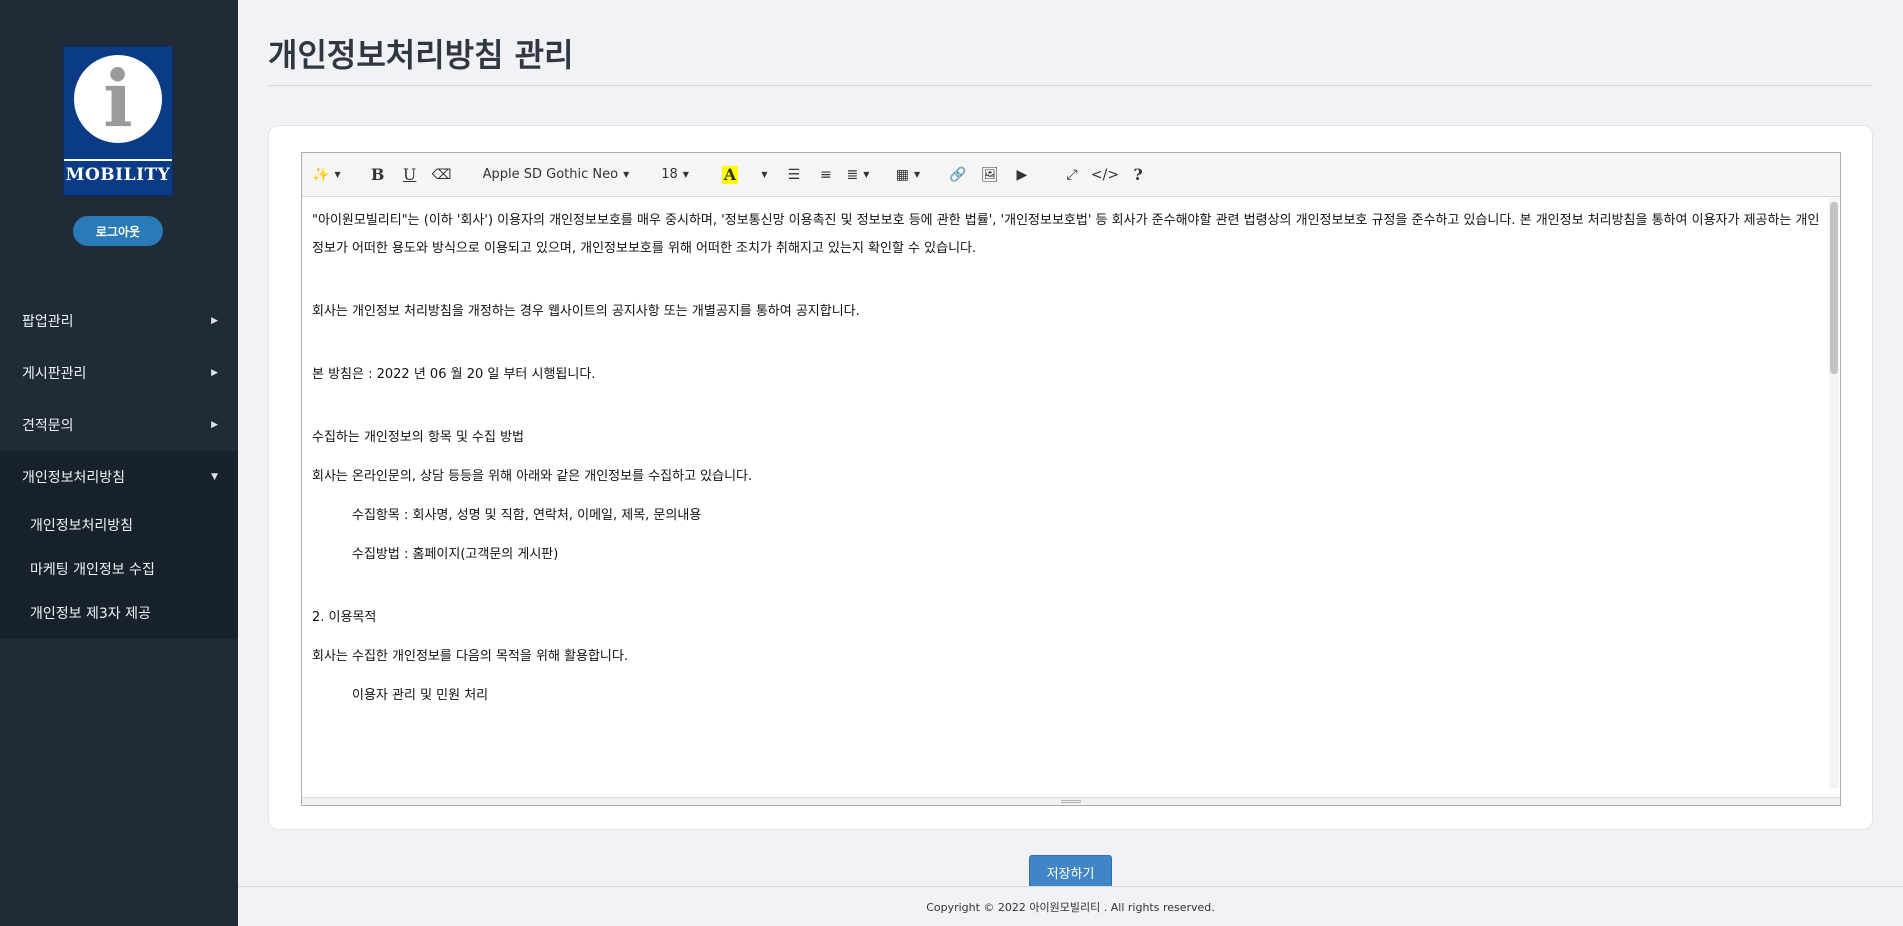  Describe the element at coordinates (119, 373) in the screenshot. I see `sidebar-item-board: 게시판관리 ▶` at that location.